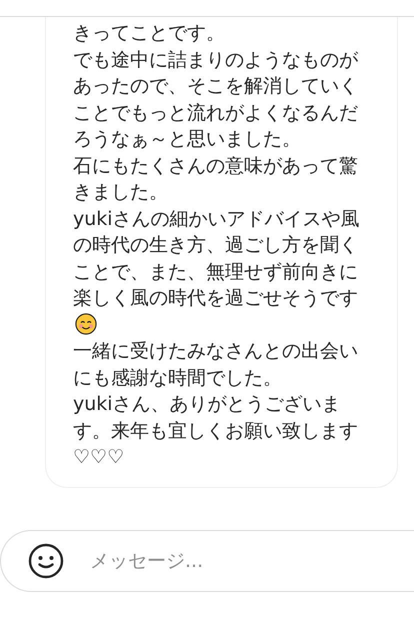 The height and width of the screenshot is (641, 414). Describe the element at coordinates (223, 272) in the screenshot. I see `message-text: yukiさんの細かいアドバイスや風の時代の生き方、過ごし方を聞くことで、また、無理せず前向きに楽しく風の時代を過ごせそうです` at that location.